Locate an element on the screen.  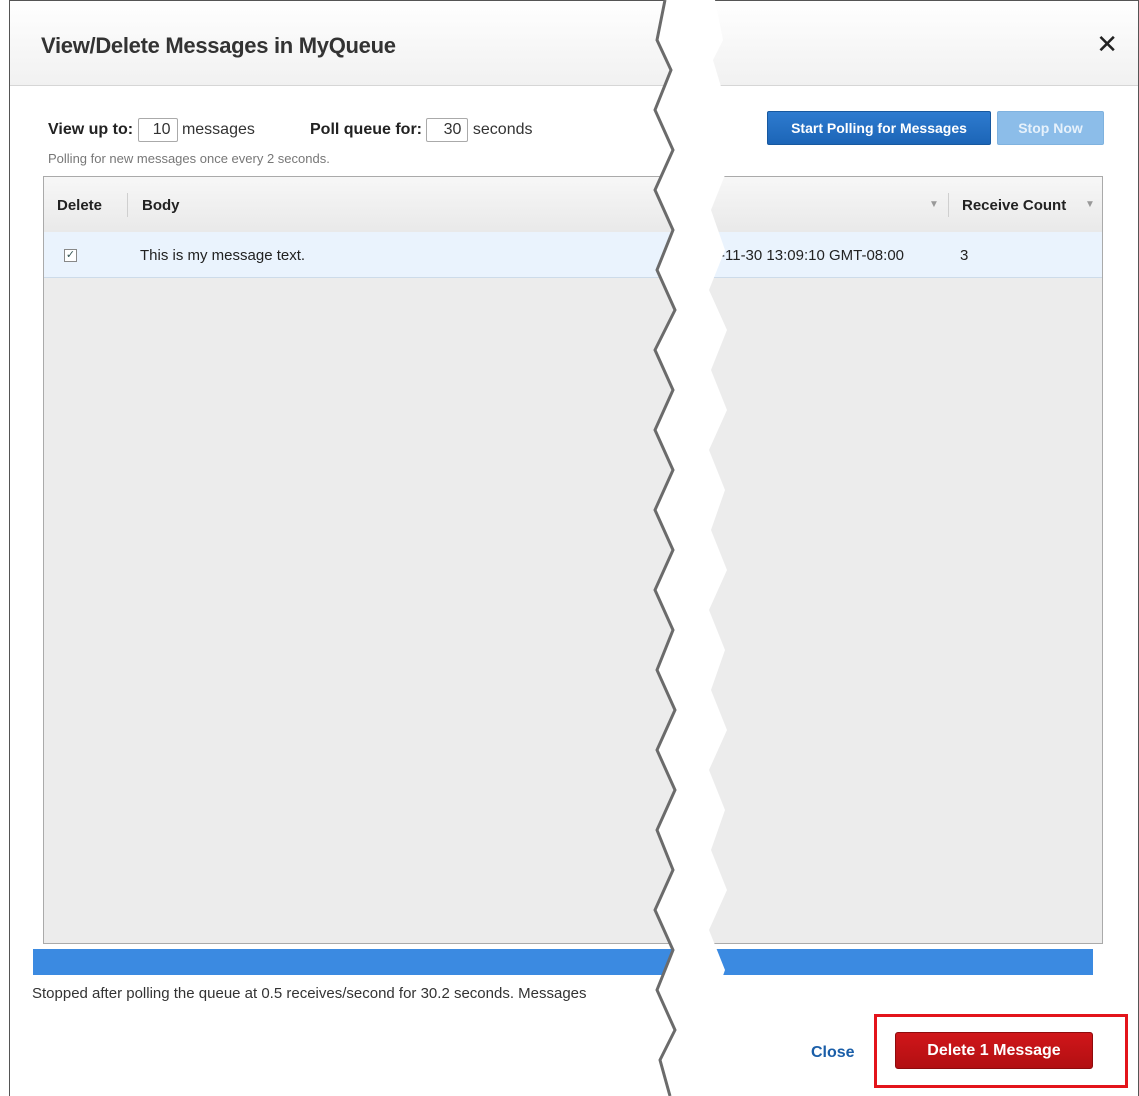
seconds-unit: seconds is located at coordinates (502, 130).